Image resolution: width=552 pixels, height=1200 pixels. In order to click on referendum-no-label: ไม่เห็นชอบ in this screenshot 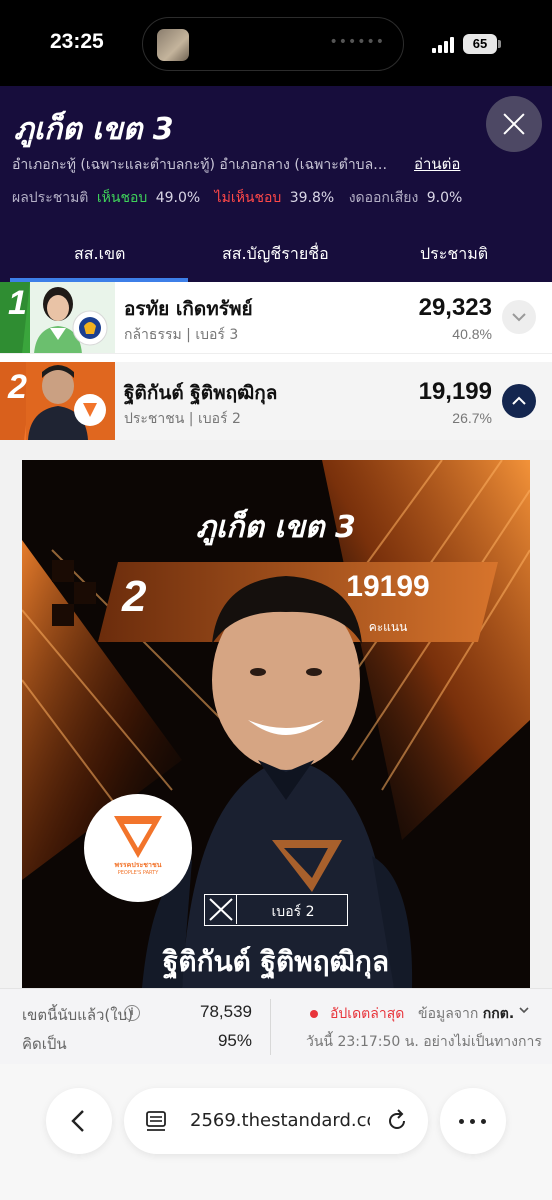, I will do `click(248, 198)`.